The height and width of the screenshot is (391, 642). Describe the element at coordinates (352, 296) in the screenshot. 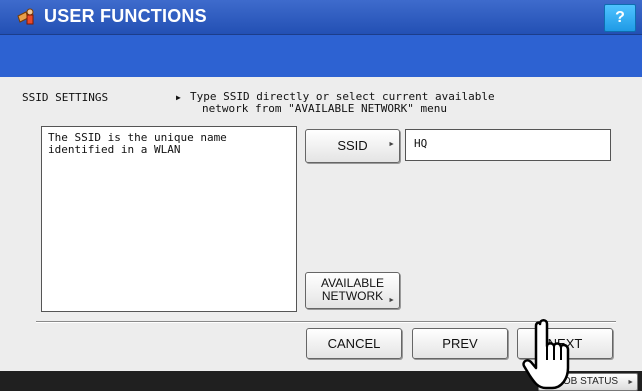

I see `available-network-line-2: NETWORK` at that location.